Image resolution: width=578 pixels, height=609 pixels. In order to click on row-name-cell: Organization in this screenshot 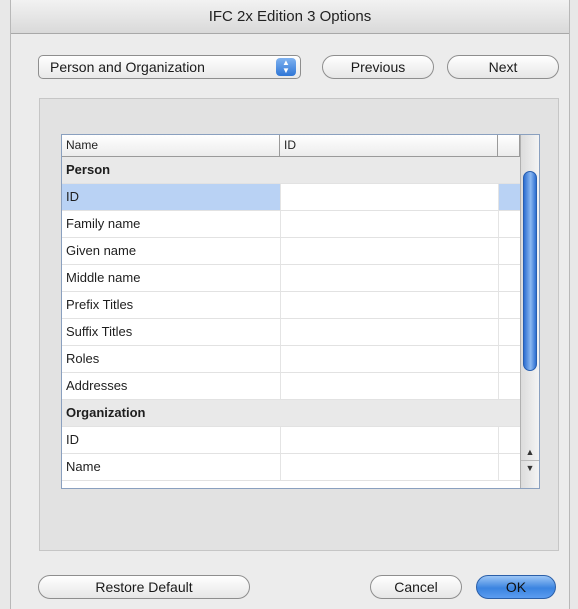, I will do `click(106, 412)`.